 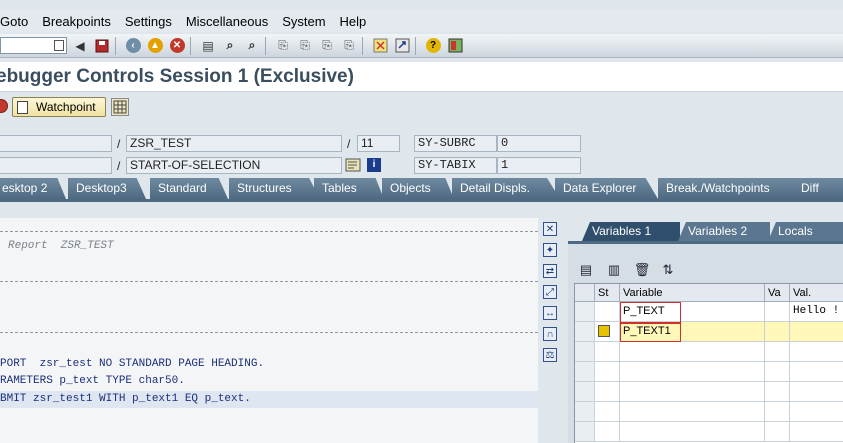 What do you see at coordinates (374, 165) in the screenshot?
I see `info-icon: i` at bounding box center [374, 165].